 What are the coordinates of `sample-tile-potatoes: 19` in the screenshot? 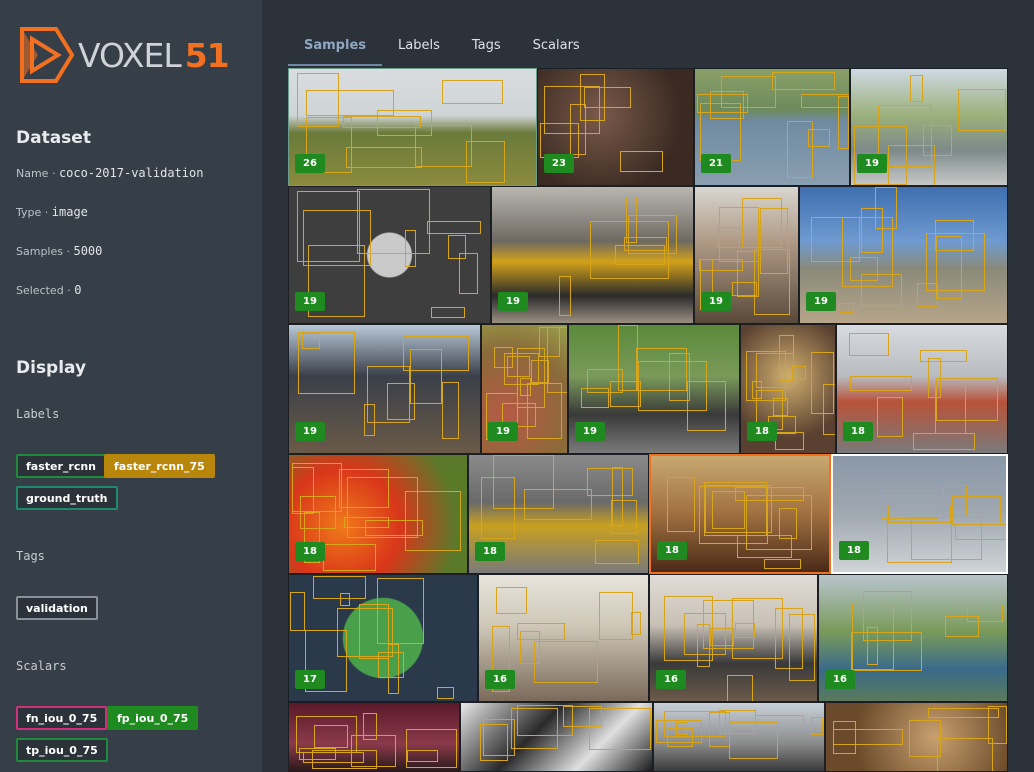 It's located at (524, 389).